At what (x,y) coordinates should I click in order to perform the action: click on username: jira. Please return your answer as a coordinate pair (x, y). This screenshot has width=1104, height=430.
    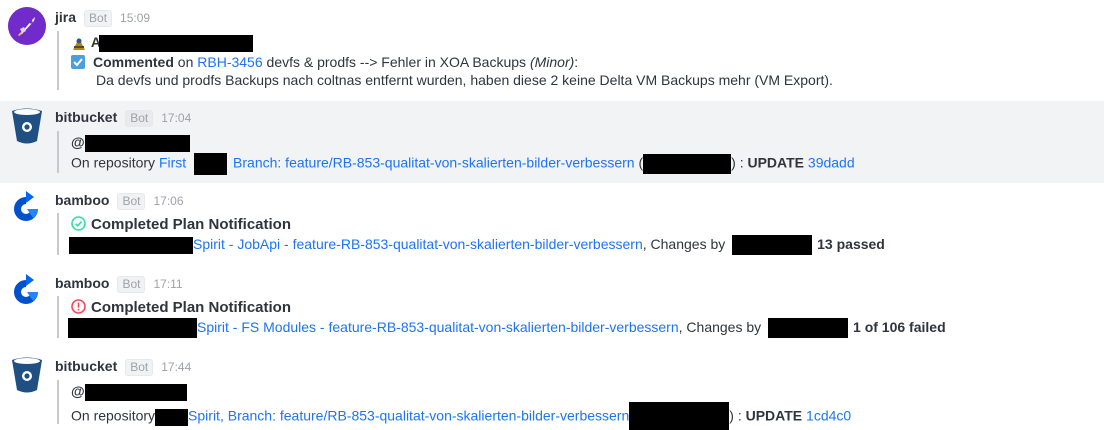
    Looking at the image, I should click on (65, 17).